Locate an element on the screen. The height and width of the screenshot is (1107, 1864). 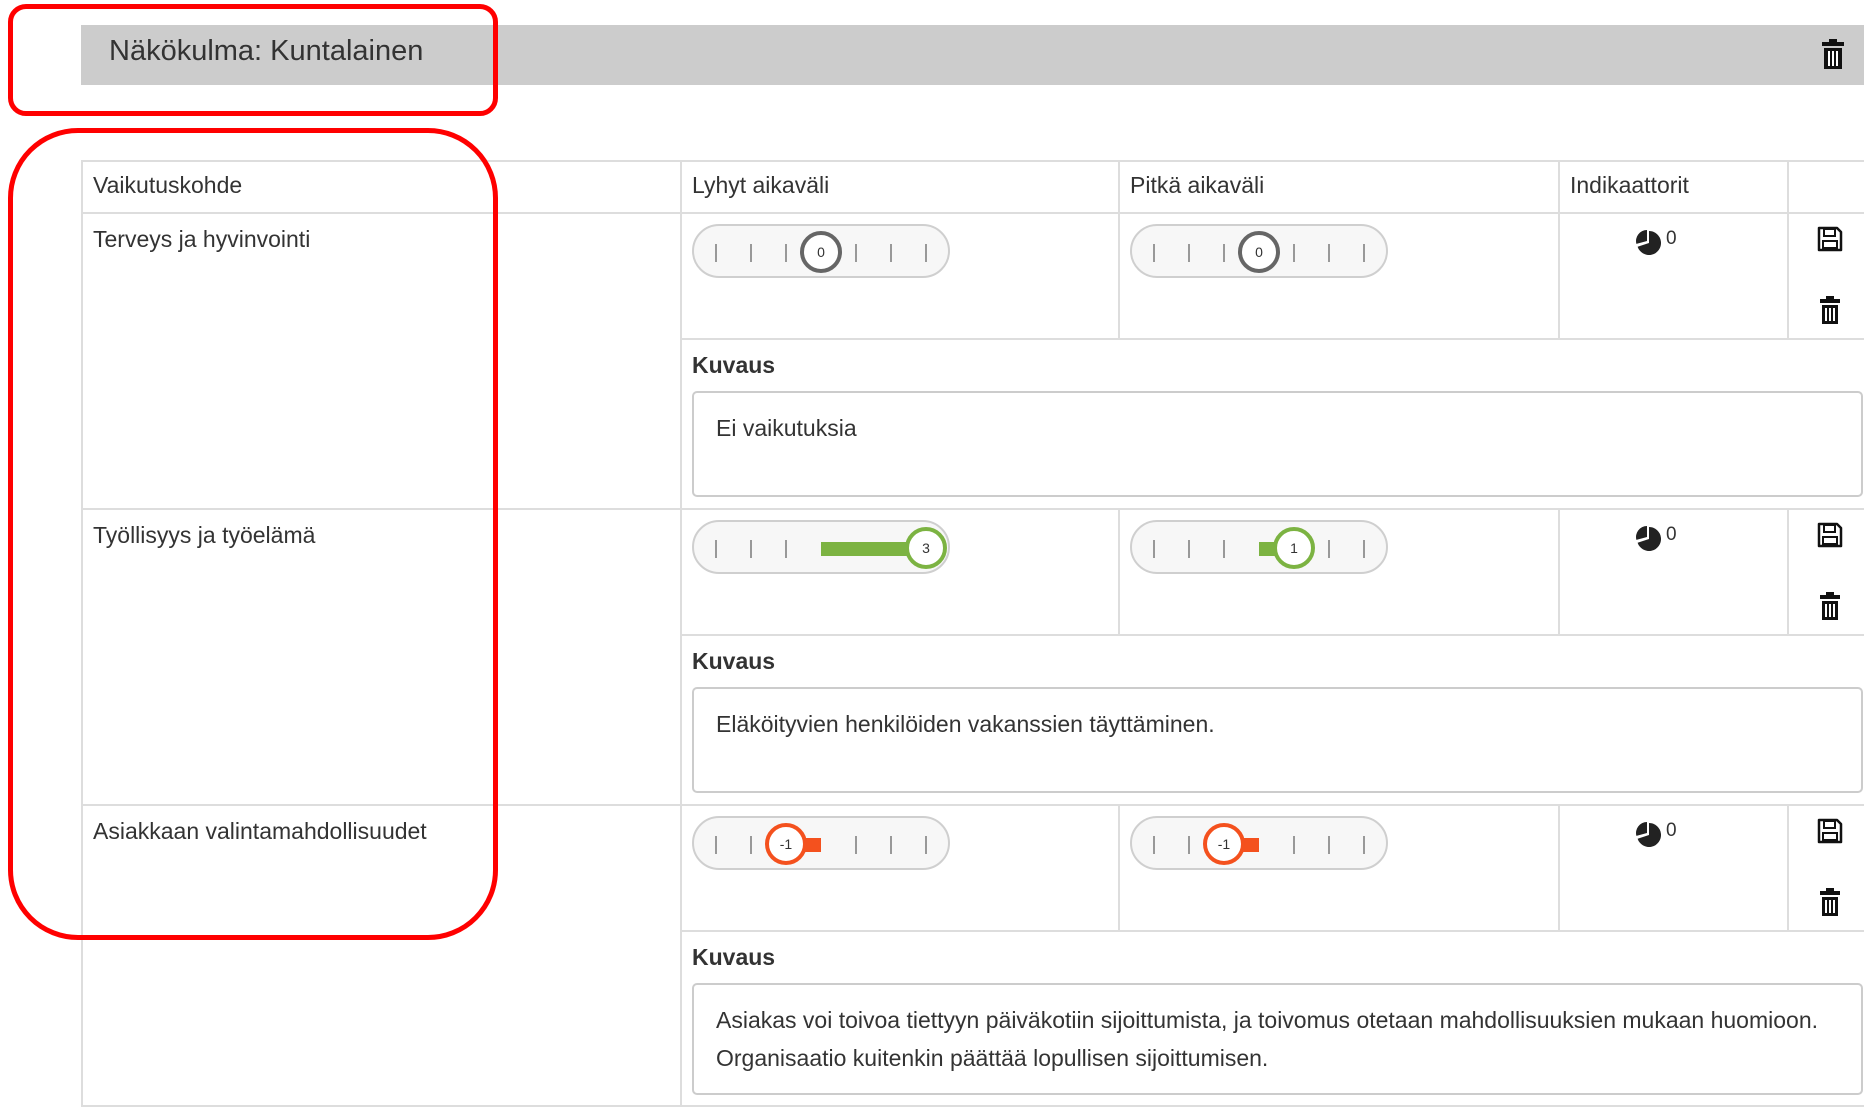
short-term-cell: 0 is located at coordinates (900, 276).